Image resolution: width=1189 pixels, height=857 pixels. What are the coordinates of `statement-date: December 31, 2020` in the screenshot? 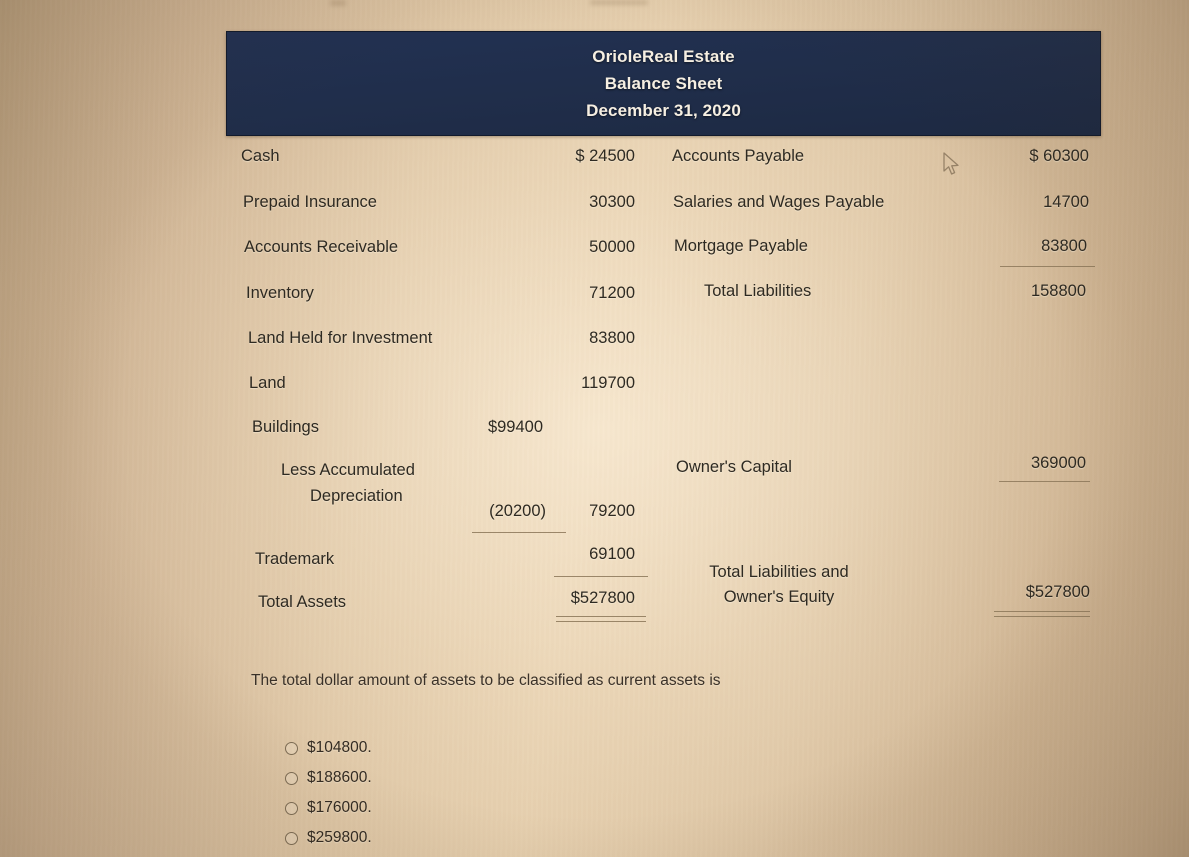 It's located at (663, 110).